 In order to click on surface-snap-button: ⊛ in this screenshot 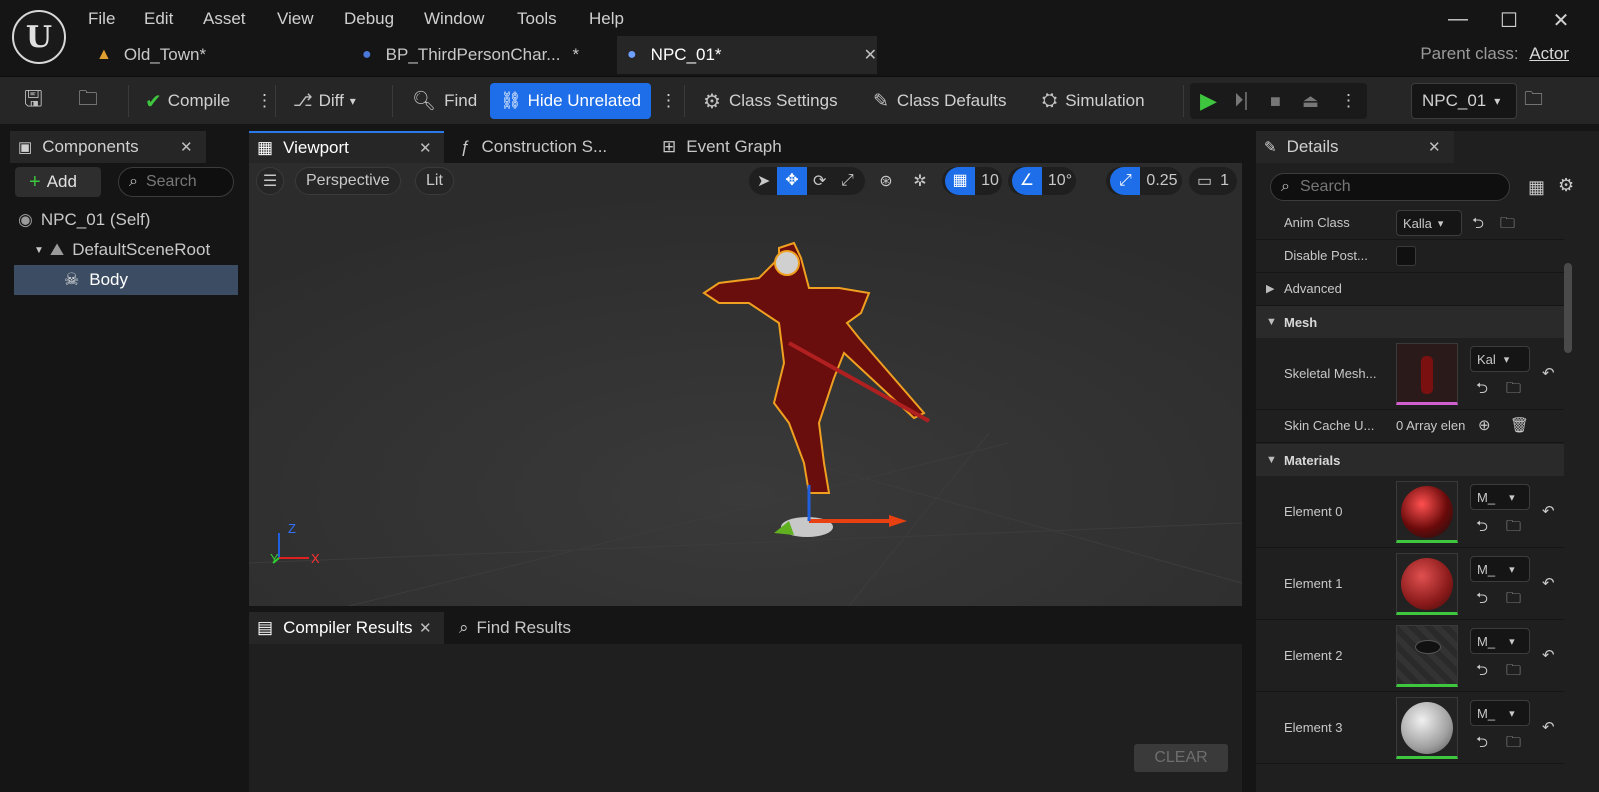, I will do `click(886, 181)`.